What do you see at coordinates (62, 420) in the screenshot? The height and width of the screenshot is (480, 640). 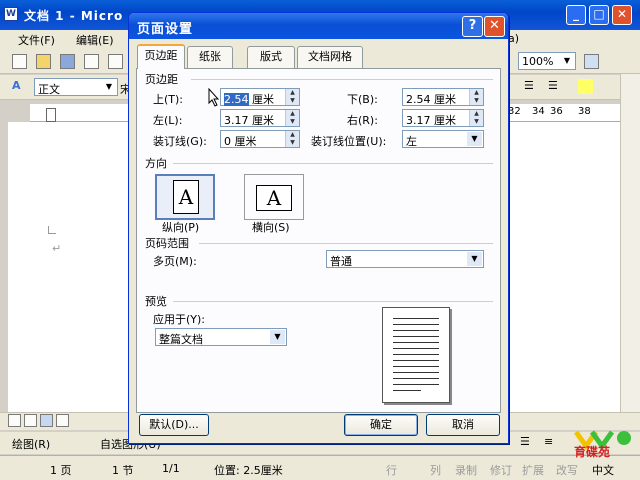 I see `outline-view-icon` at bounding box center [62, 420].